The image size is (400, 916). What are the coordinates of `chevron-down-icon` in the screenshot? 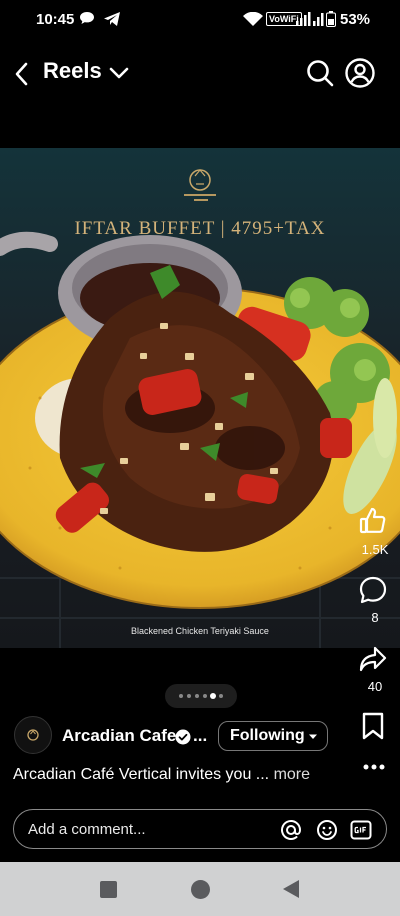 It's located at (119, 73).